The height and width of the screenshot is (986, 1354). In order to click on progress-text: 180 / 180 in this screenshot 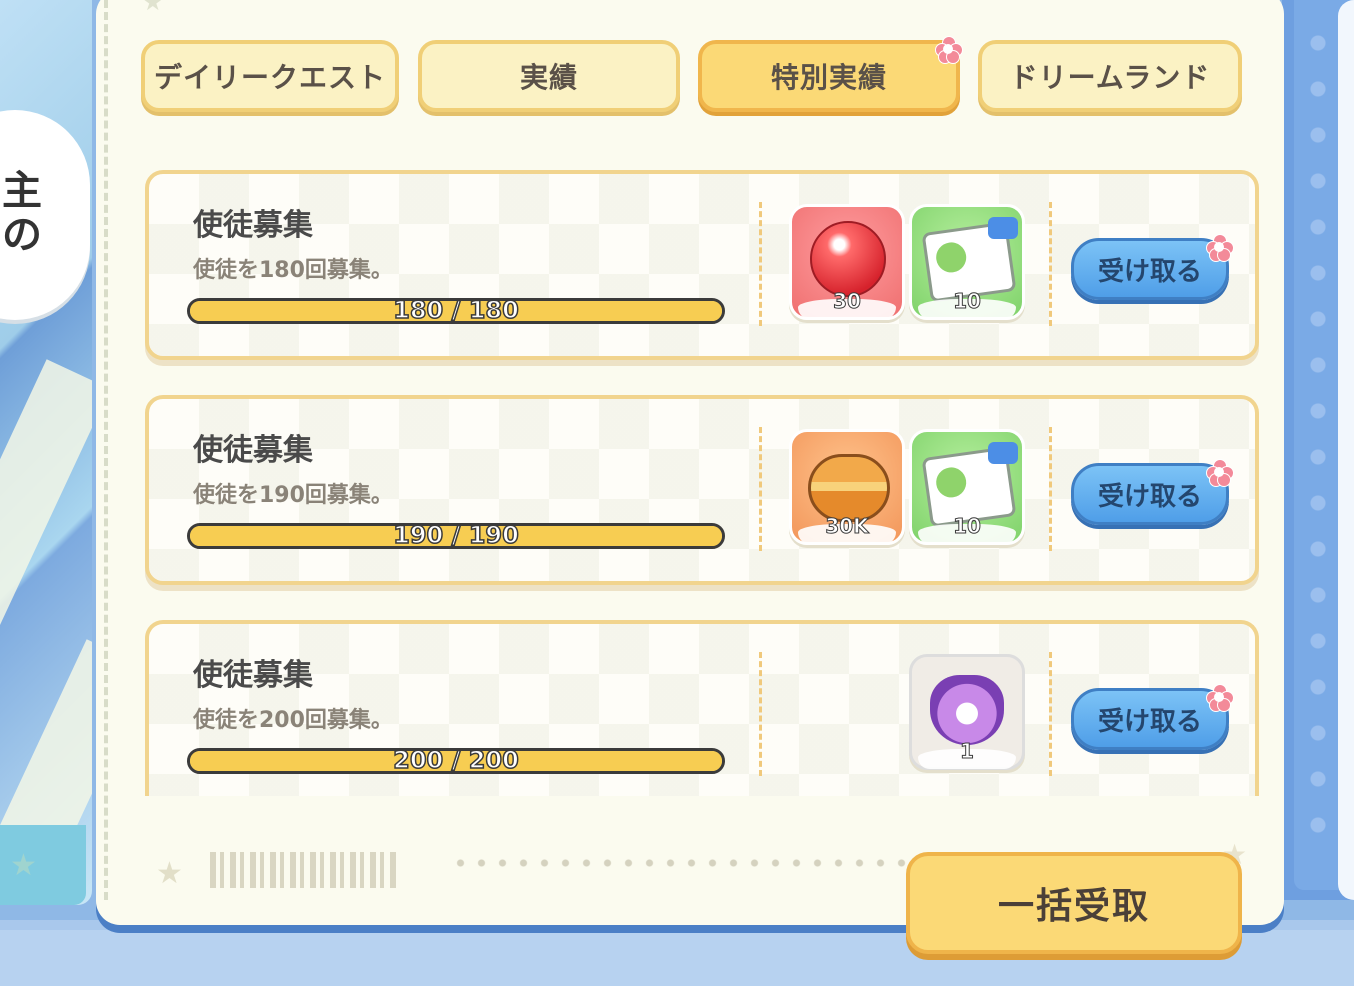, I will do `click(455, 310)`.